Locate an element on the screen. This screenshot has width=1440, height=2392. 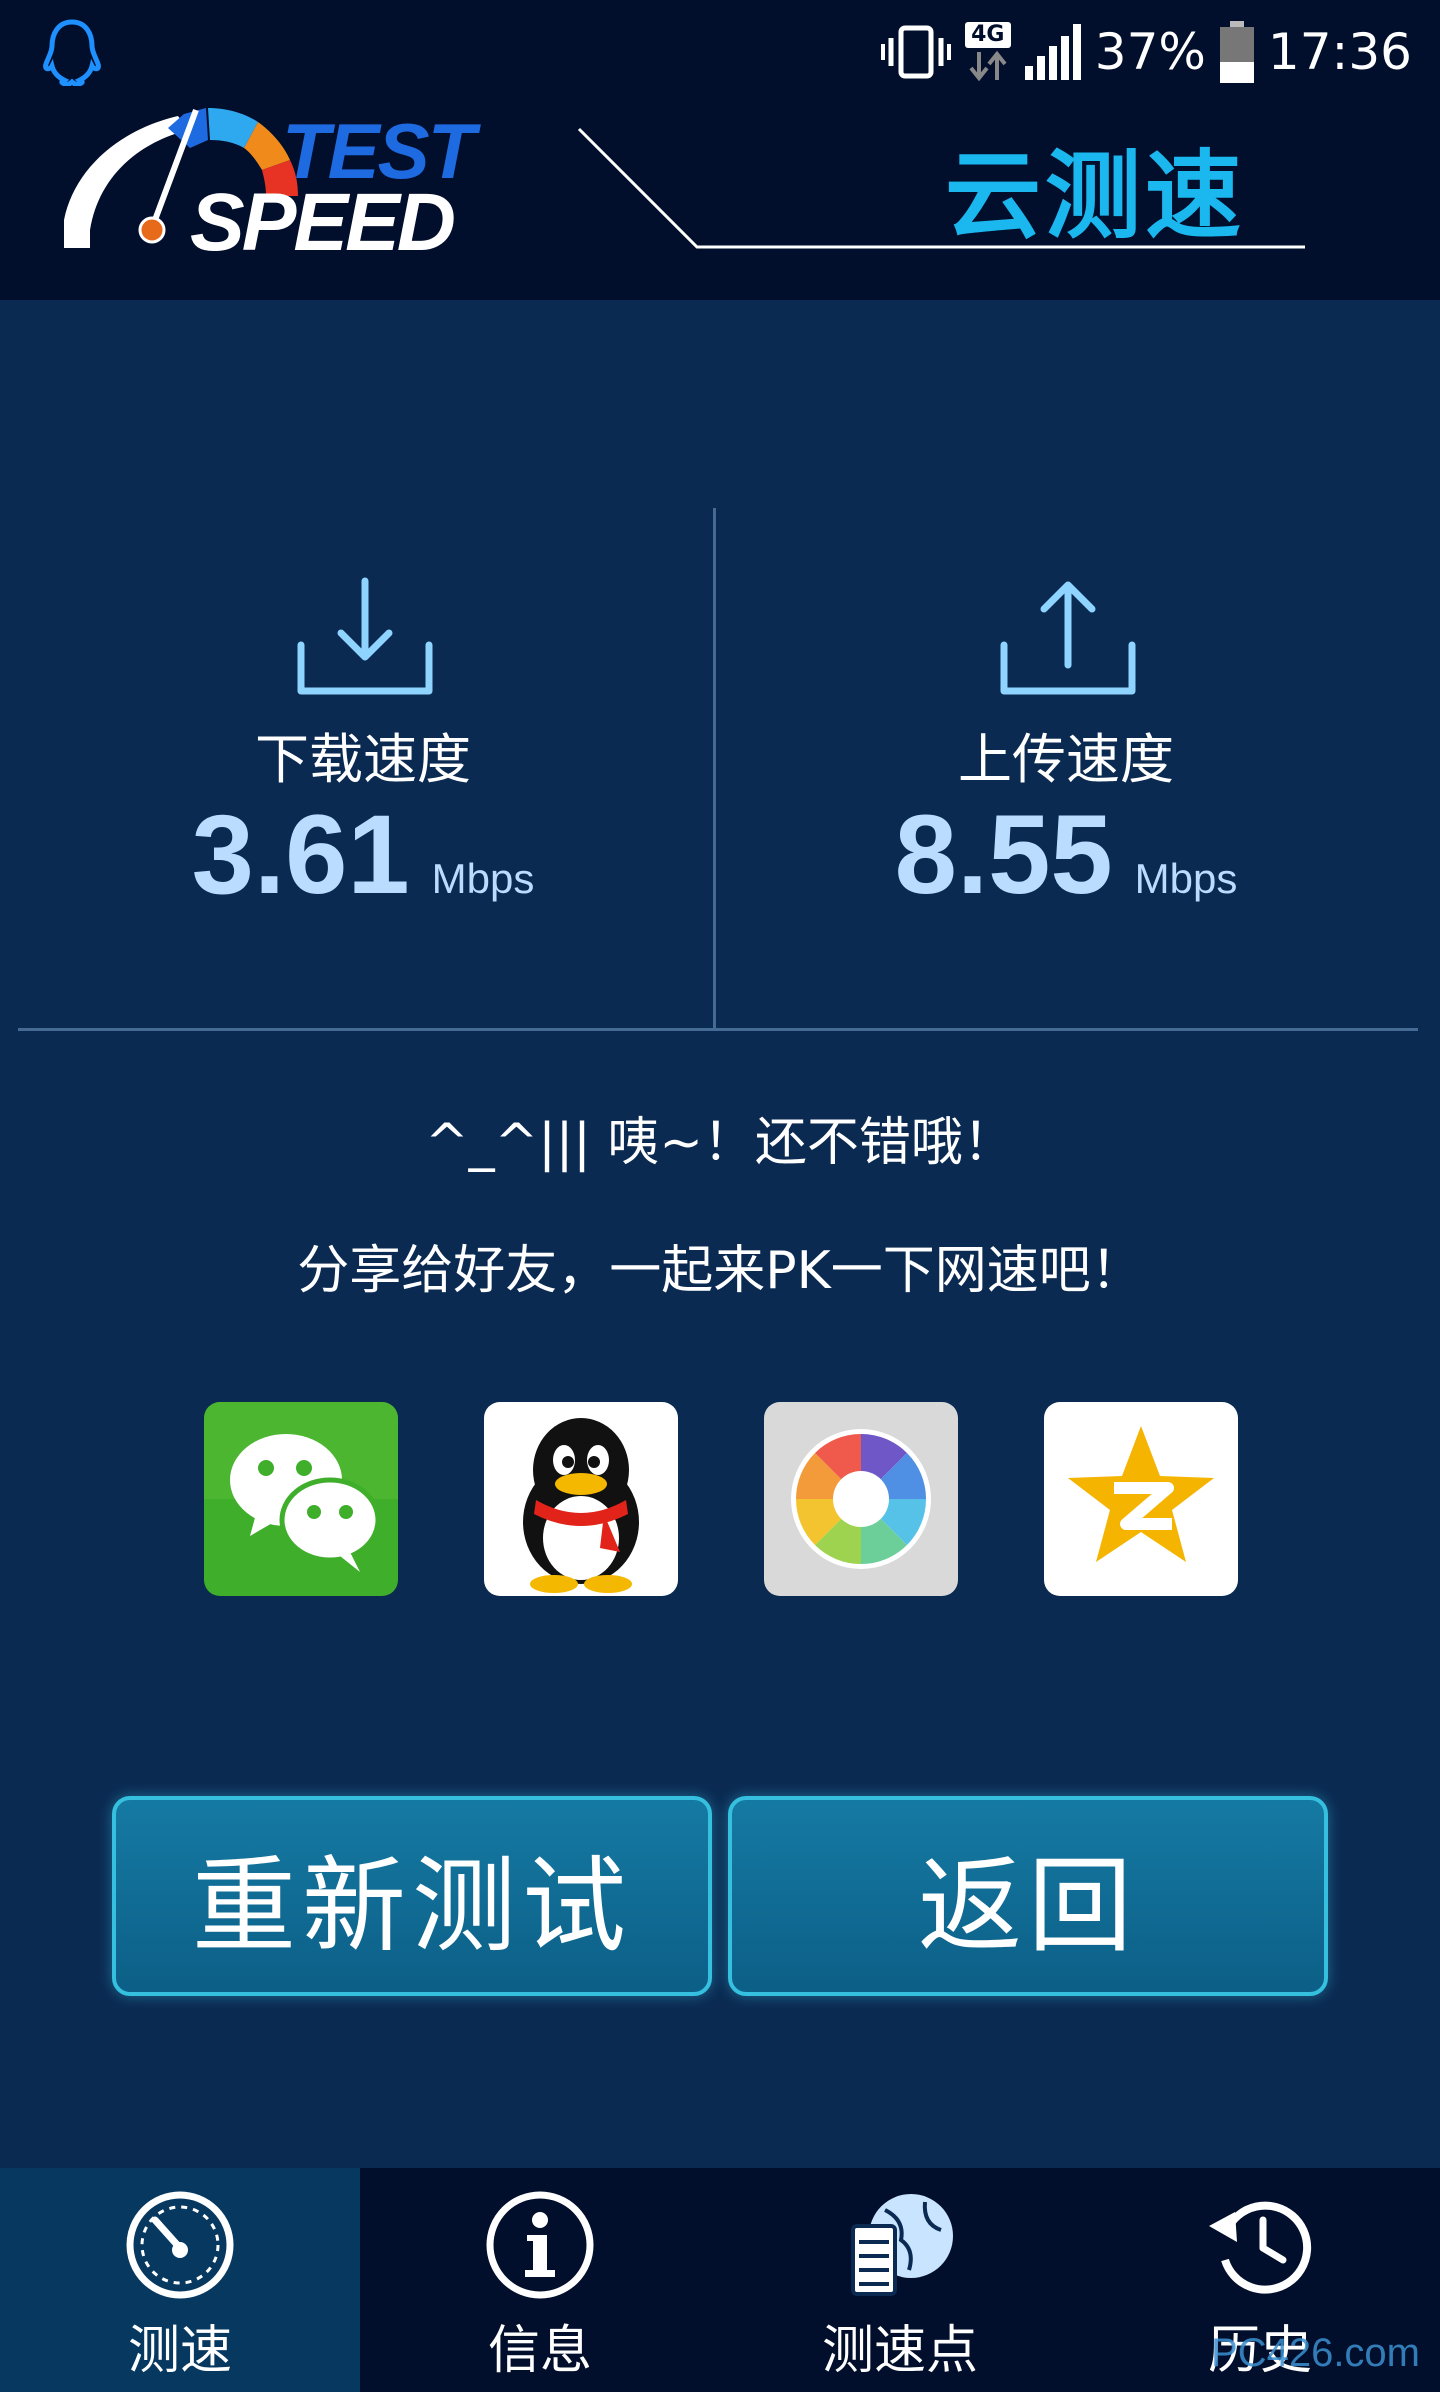
qq-notification-icon is located at coordinates (72, 52).